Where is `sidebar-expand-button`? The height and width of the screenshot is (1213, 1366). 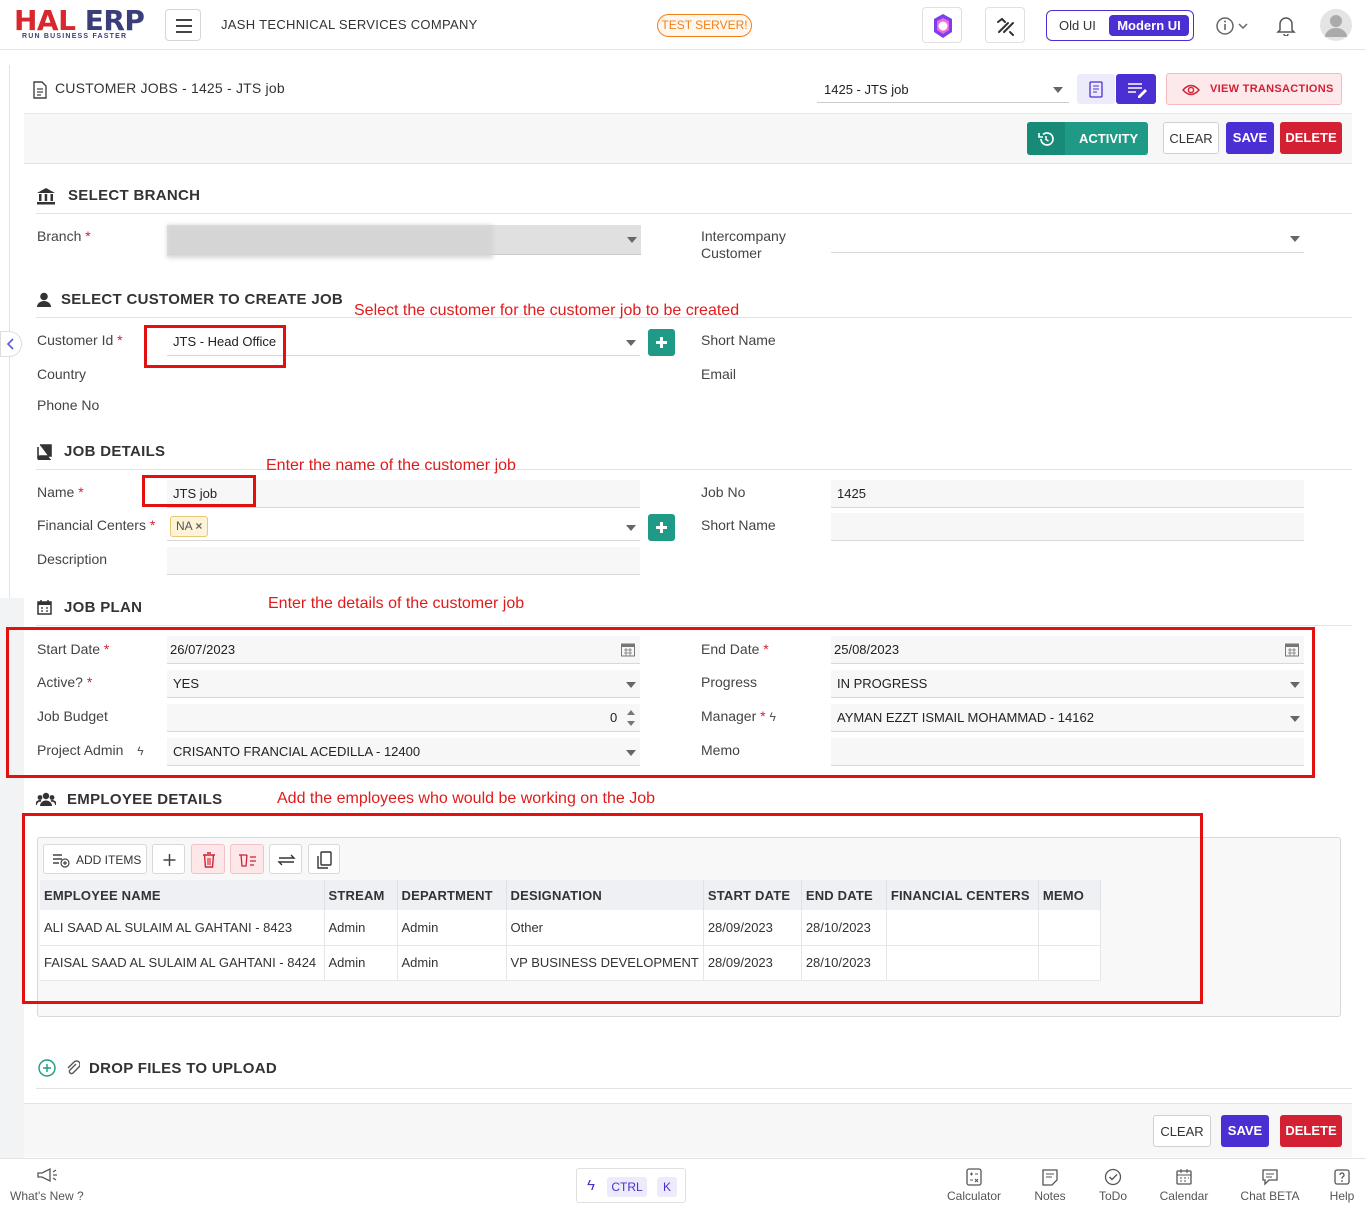
sidebar-expand-button is located at coordinates (11, 344).